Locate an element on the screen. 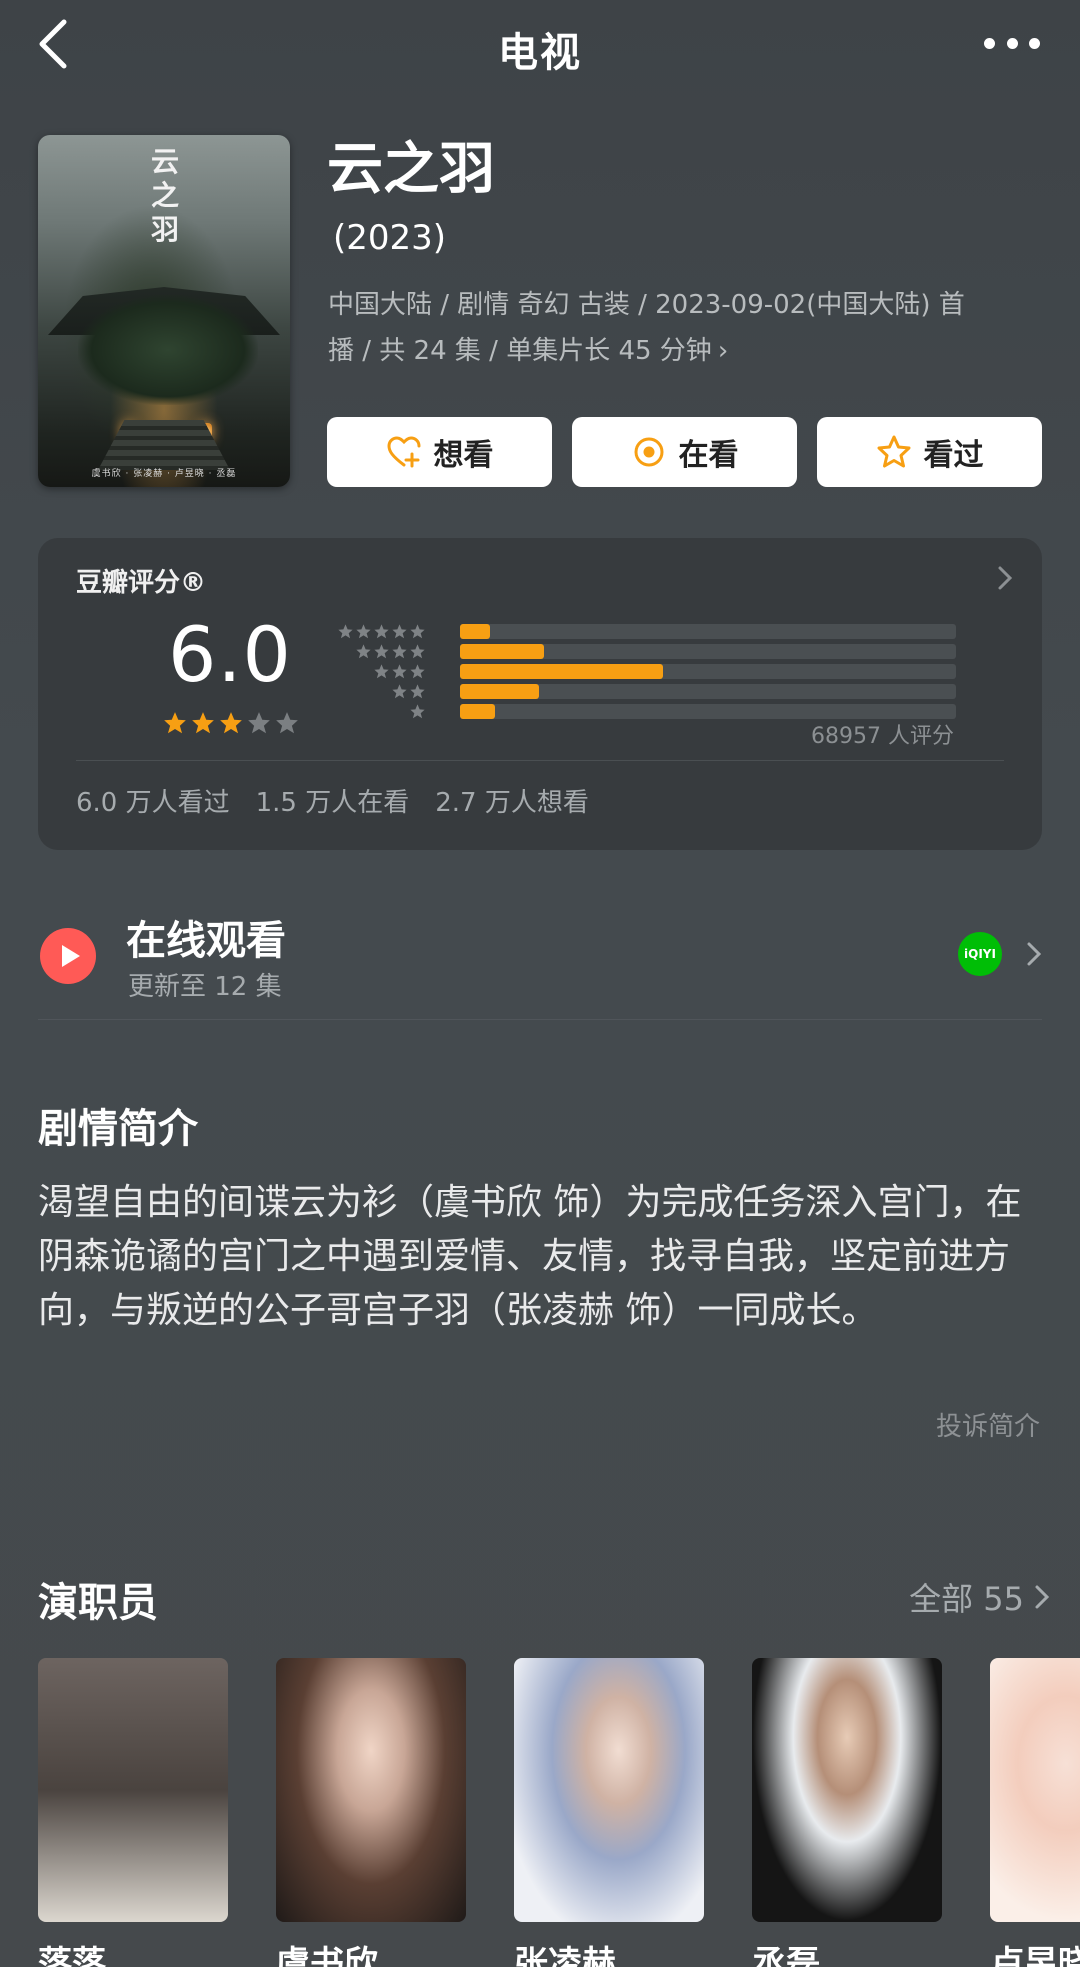 Image resolution: width=1080 pixels, height=1967 pixels. rating-score: 6.0 is located at coordinates (230, 654).